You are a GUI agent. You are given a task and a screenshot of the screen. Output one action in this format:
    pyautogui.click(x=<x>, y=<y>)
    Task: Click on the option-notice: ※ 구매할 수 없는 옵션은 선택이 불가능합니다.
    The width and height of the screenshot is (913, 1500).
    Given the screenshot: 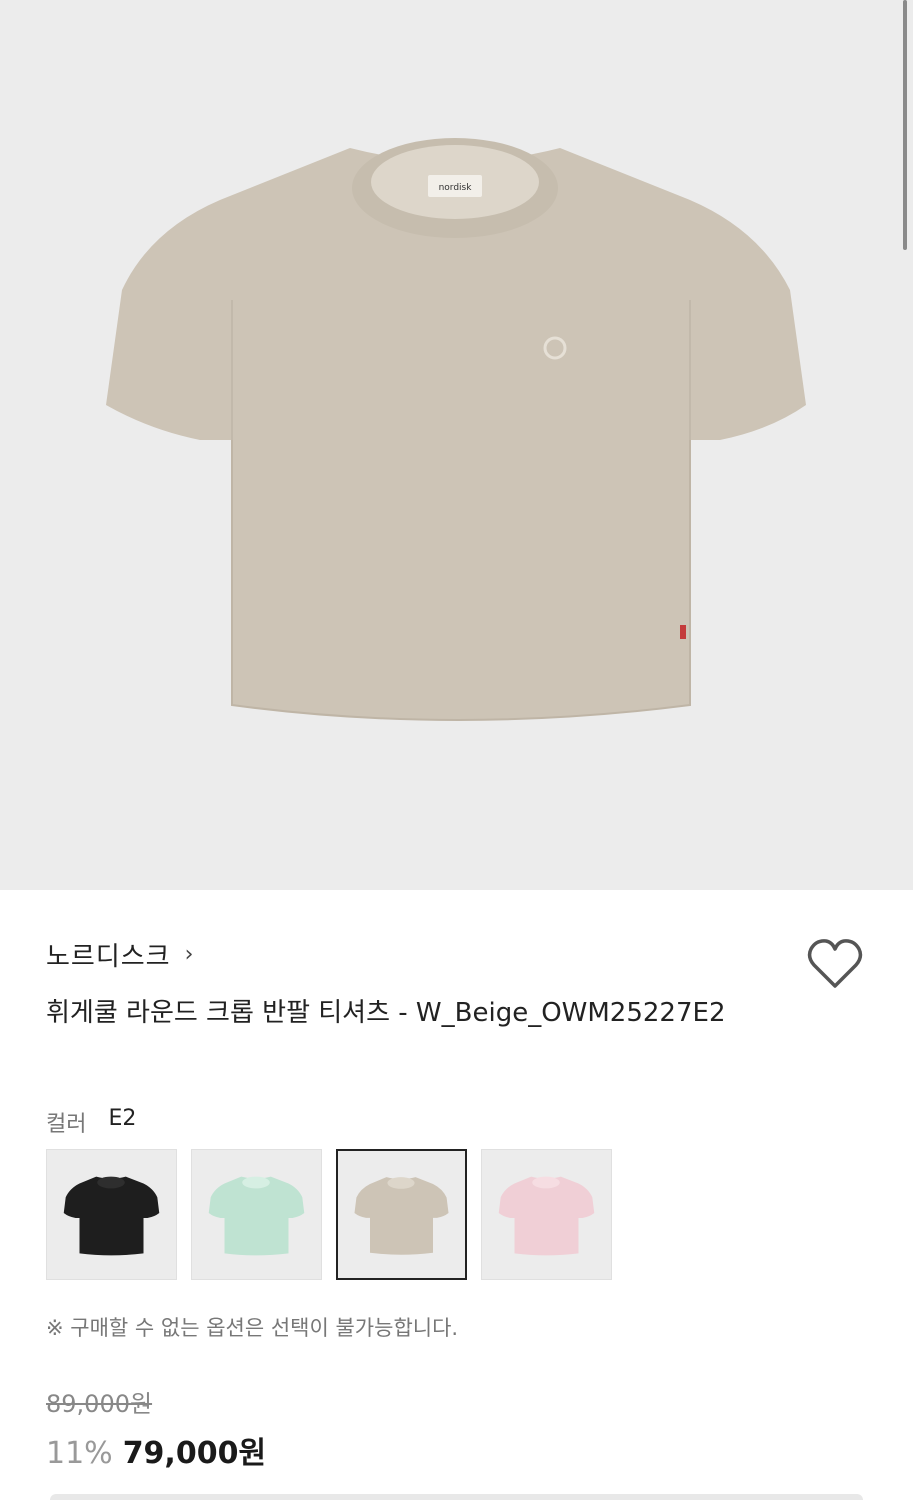 What is the action you would take?
    pyautogui.click(x=252, y=1328)
    